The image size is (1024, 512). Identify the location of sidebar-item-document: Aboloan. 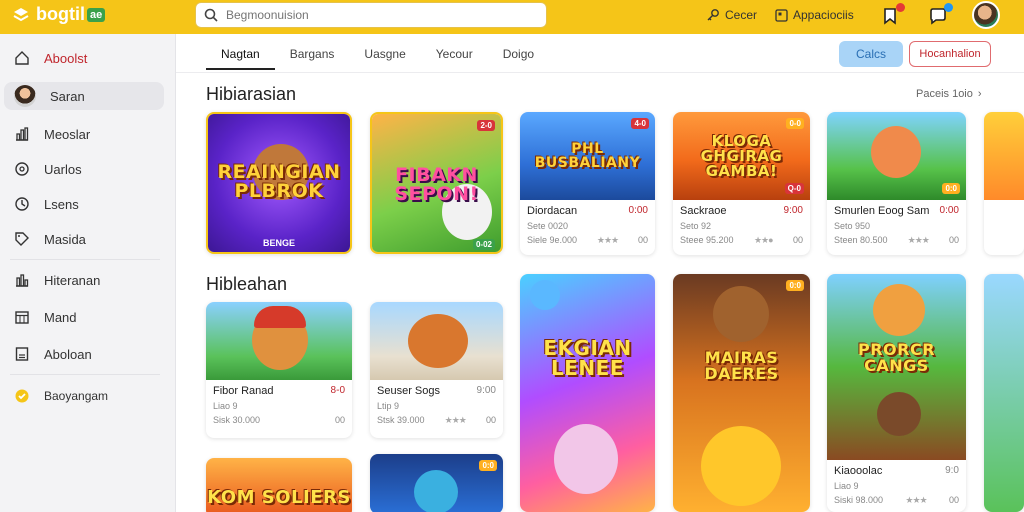
(84, 354).